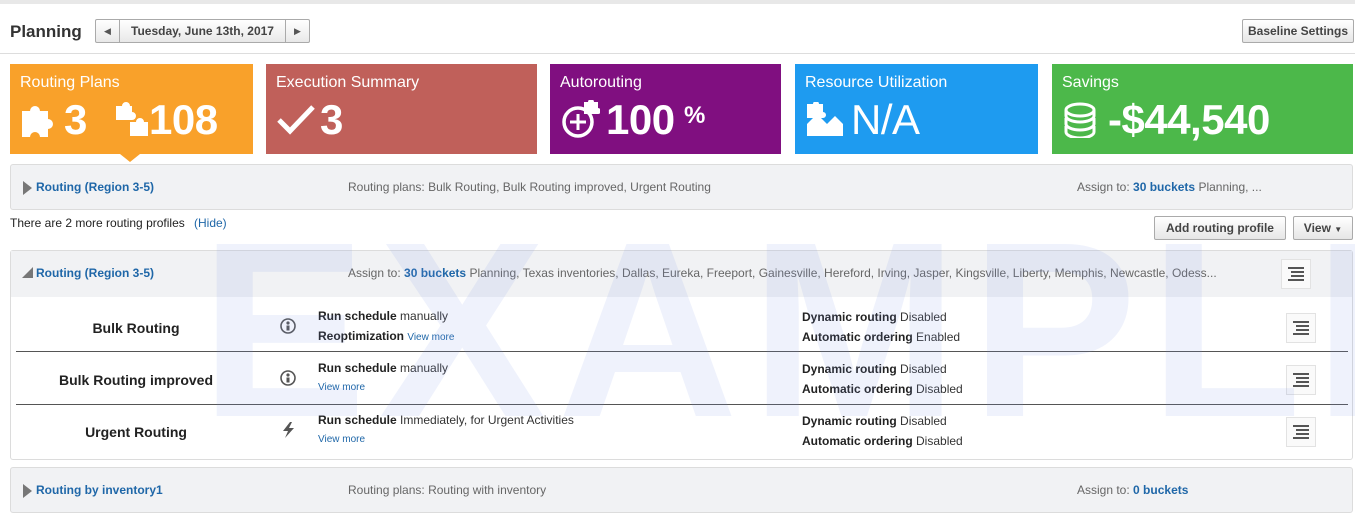  I want to click on view-dropdown-button: View ▼, so click(1323, 228).